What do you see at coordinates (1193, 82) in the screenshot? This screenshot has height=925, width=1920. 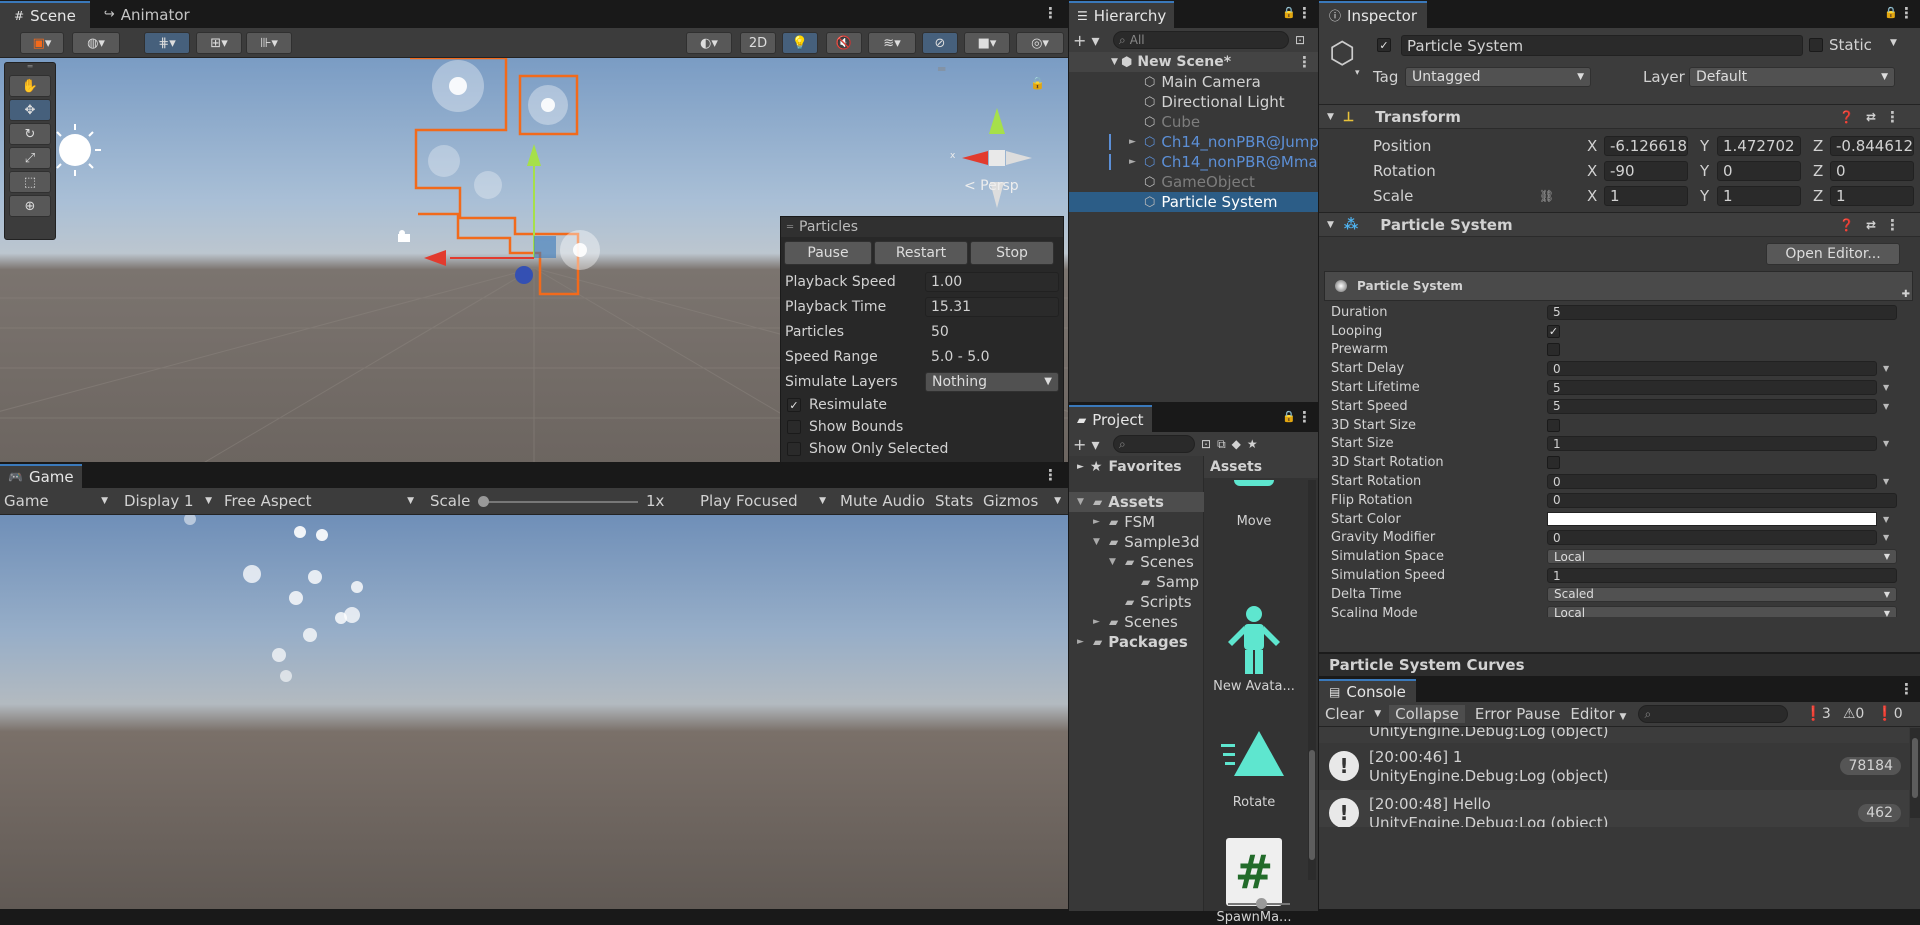 I see `hierarchy-item: ⬡ Main Camera` at bounding box center [1193, 82].